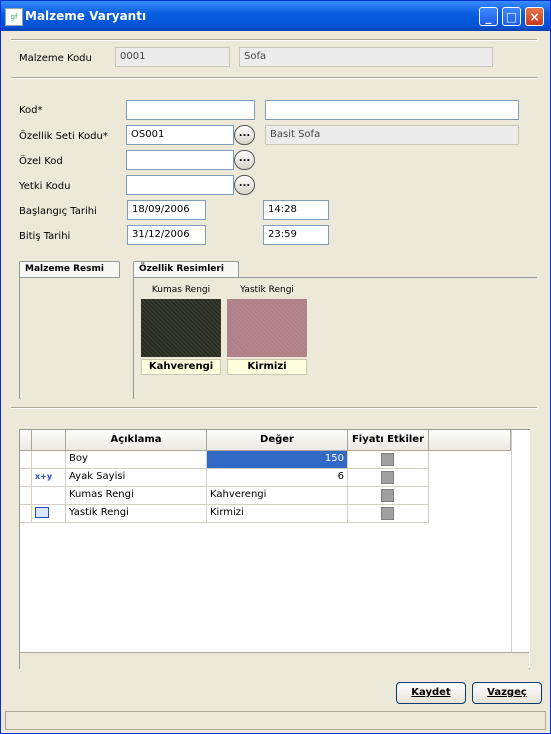  I want to click on kaydet-button: Kaydet, so click(431, 693).